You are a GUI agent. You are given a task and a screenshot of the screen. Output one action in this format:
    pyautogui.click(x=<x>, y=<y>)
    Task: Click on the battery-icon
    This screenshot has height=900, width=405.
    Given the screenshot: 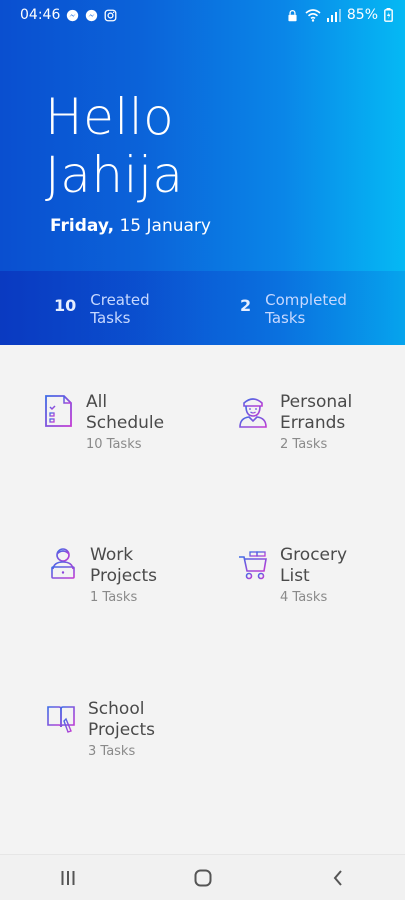 What is the action you would take?
    pyautogui.click(x=388, y=15)
    